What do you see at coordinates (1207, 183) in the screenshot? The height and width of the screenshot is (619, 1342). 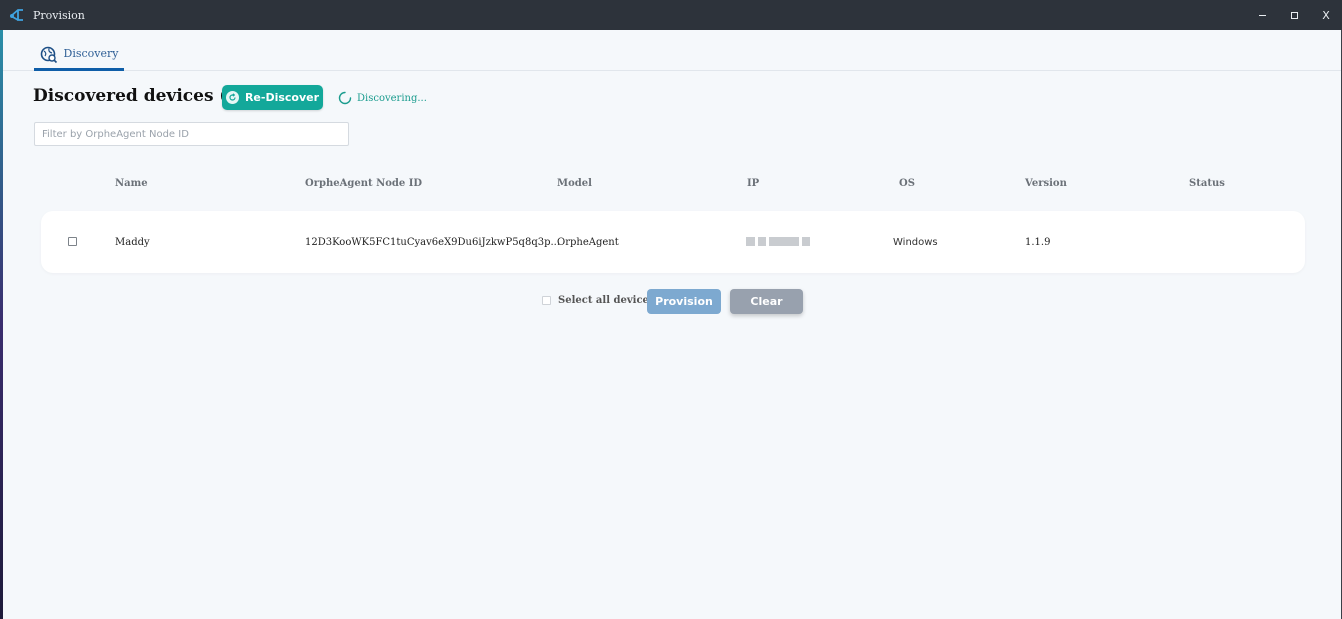 I see `column-header-status: Status` at bounding box center [1207, 183].